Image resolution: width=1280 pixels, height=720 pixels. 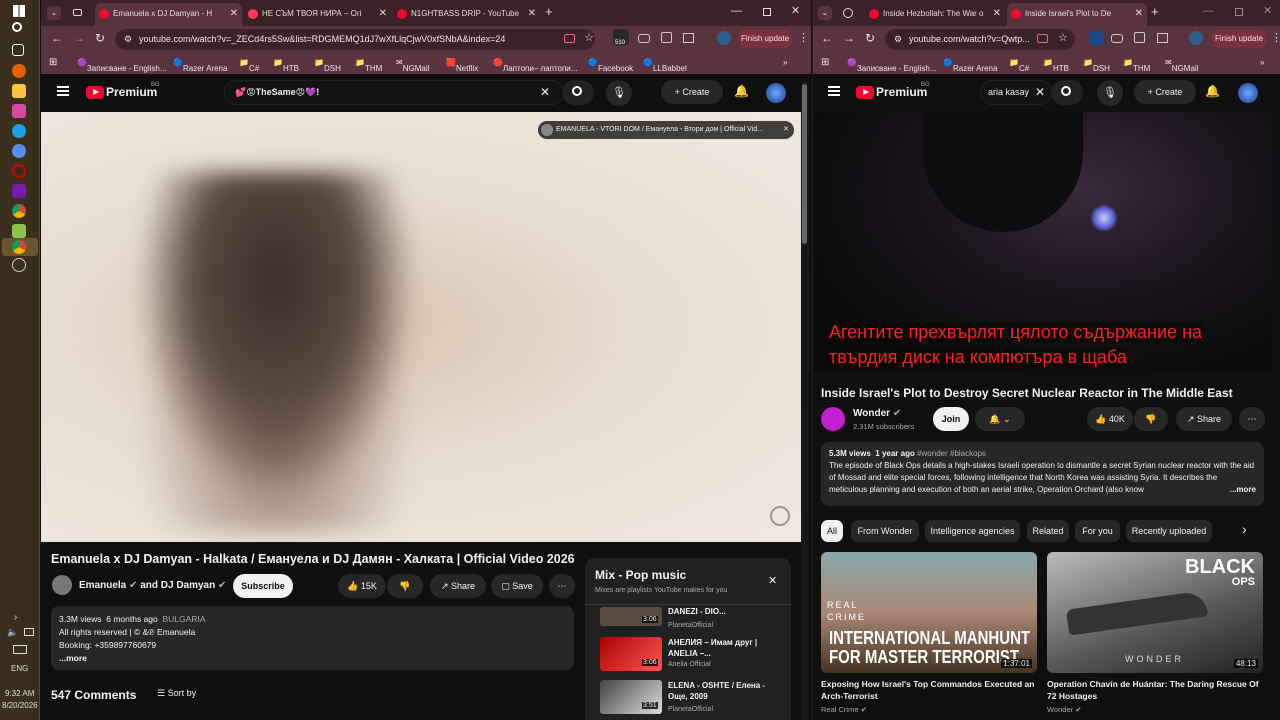 What do you see at coordinates (1019, 65) in the screenshot?
I see `bookmark-folder: 📁 C#` at bounding box center [1019, 65].